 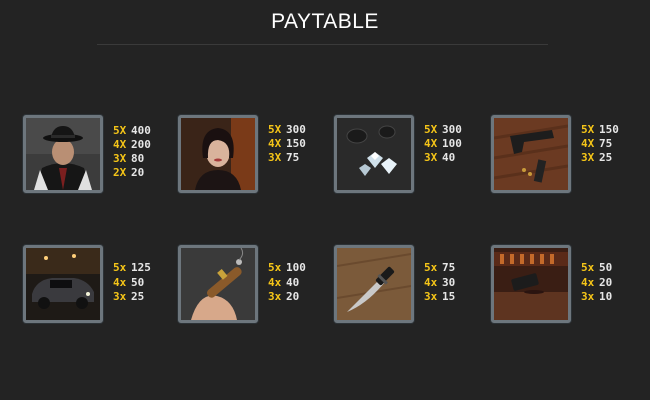 I want to click on symbol-bar-counter: 5x 50 4x 20 3x 10, so click(x=566, y=285).